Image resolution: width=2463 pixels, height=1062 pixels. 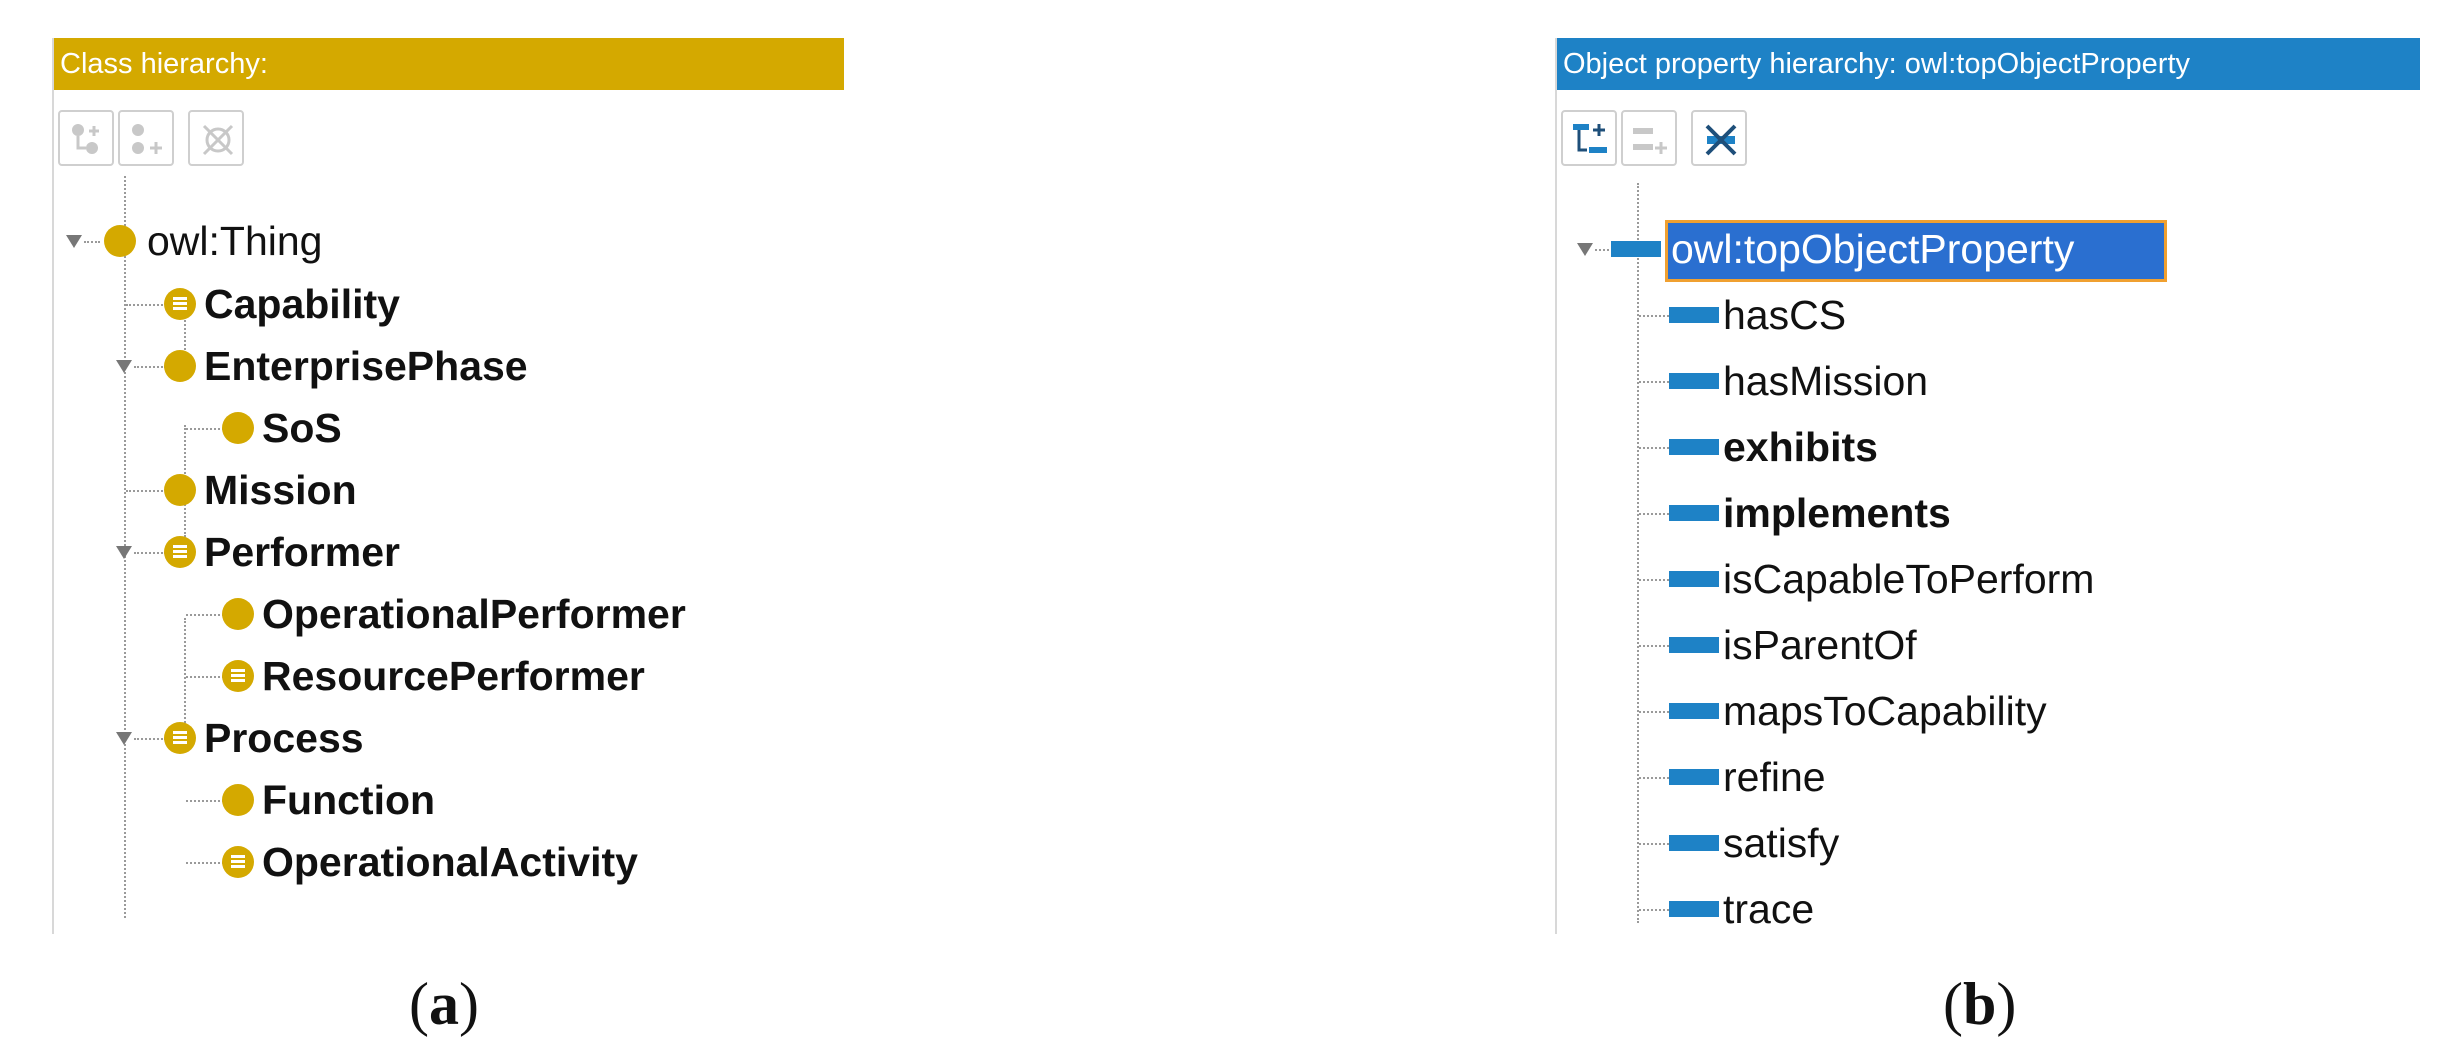 What do you see at coordinates (1982, 315) in the screenshot?
I see `tree-node-hascs: hasCS` at bounding box center [1982, 315].